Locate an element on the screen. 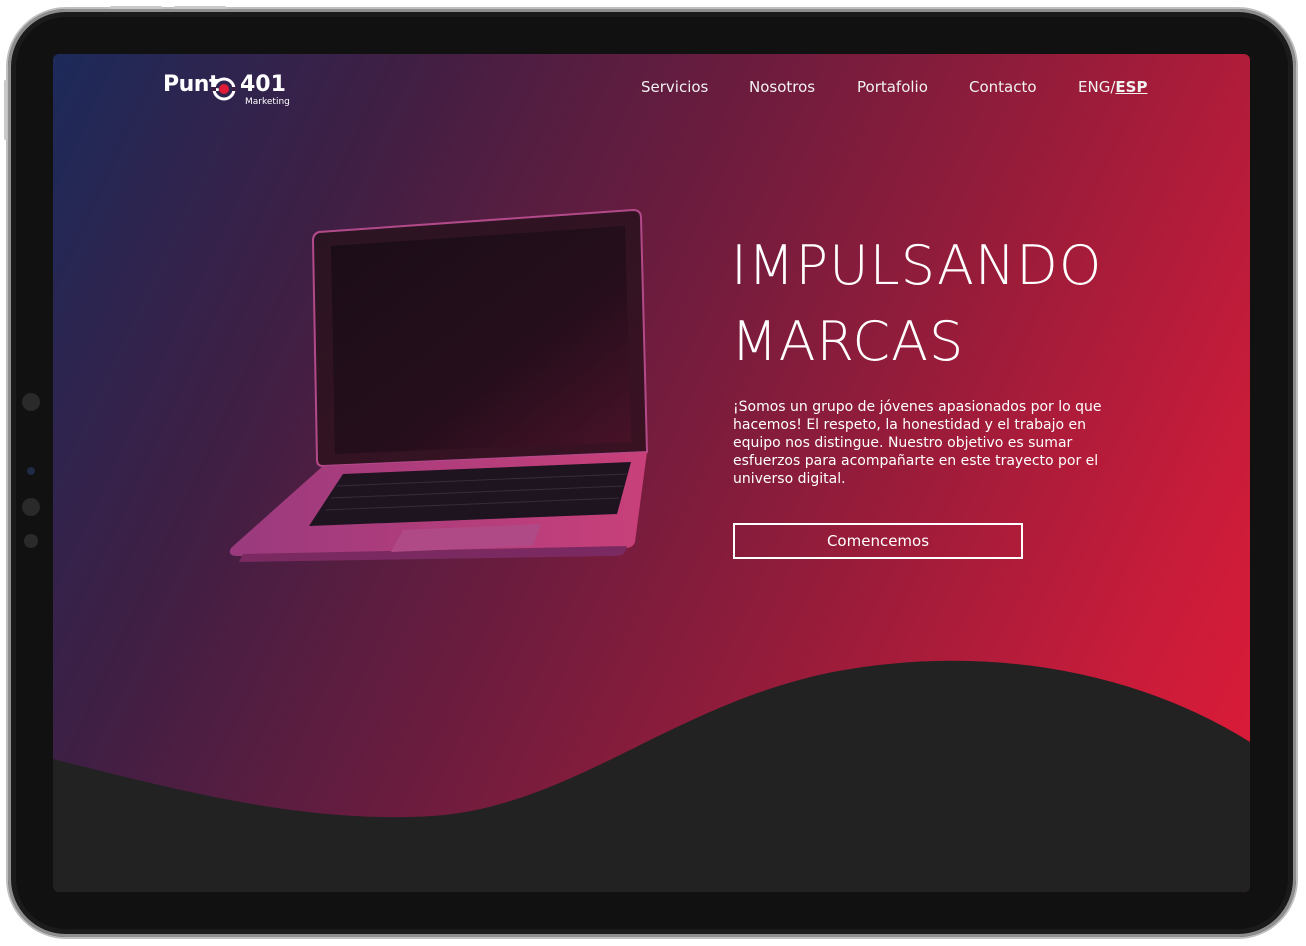 This screenshot has width=1306, height=946. nav-item-portafolio: Portafolio is located at coordinates (892, 87).